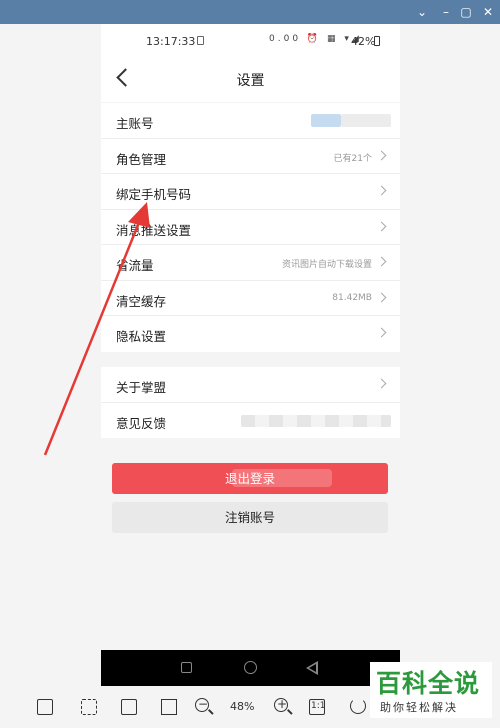 The image size is (500, 728). Describe the element at coordinates (89, 707) in the screenshot. I see `fullscreen-icon` at that location.